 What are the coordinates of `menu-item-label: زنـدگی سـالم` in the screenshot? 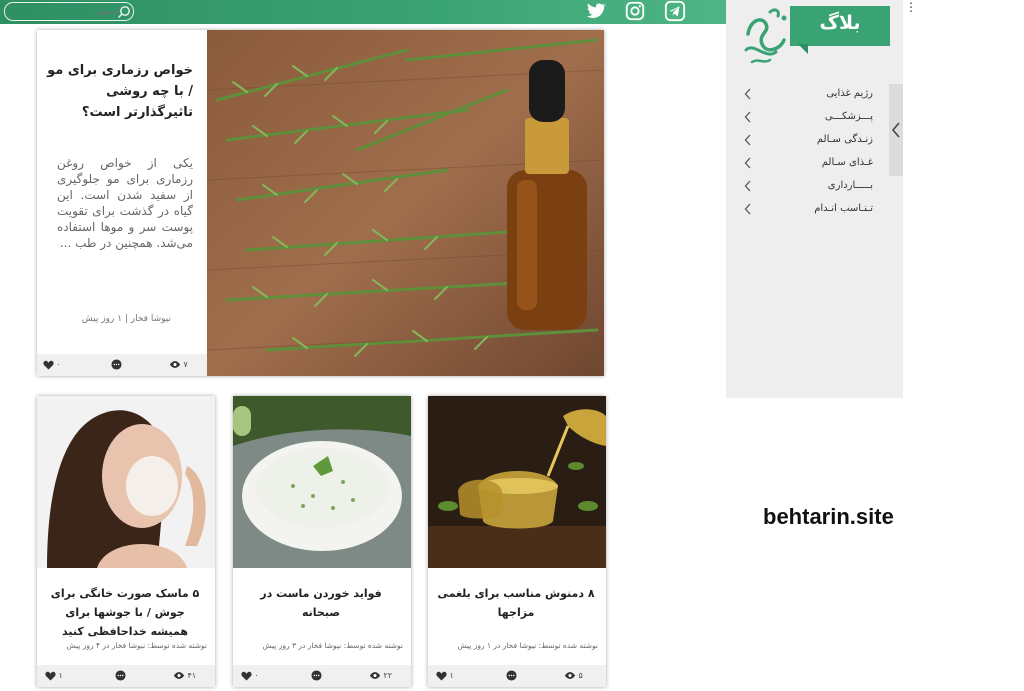 It's located at (844, 139).